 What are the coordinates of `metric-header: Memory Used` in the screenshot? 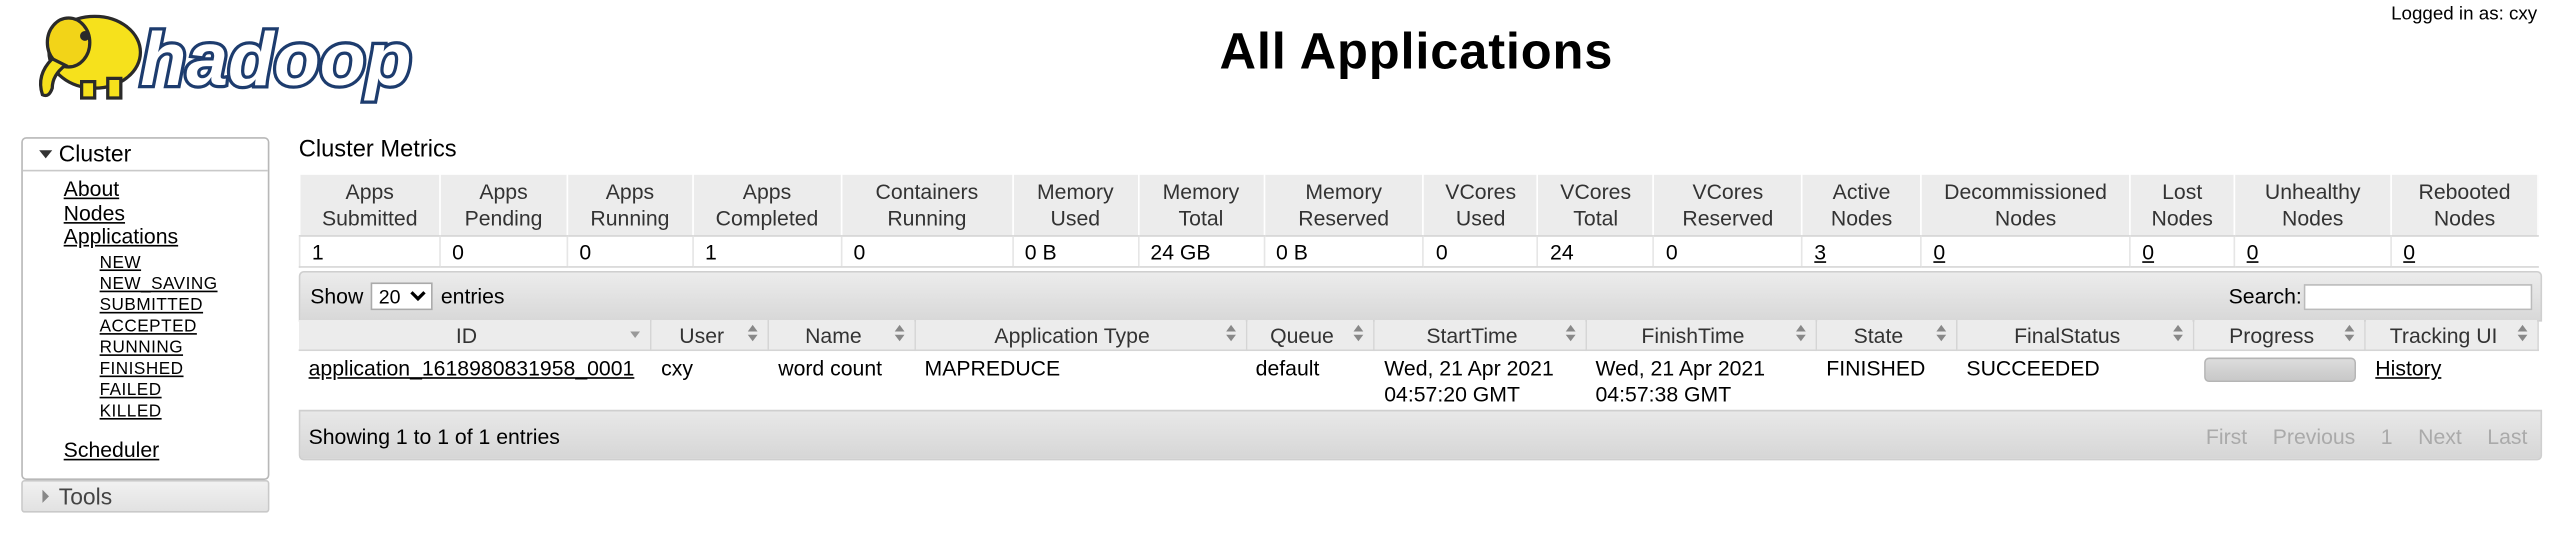 It's located at (1075, 205).